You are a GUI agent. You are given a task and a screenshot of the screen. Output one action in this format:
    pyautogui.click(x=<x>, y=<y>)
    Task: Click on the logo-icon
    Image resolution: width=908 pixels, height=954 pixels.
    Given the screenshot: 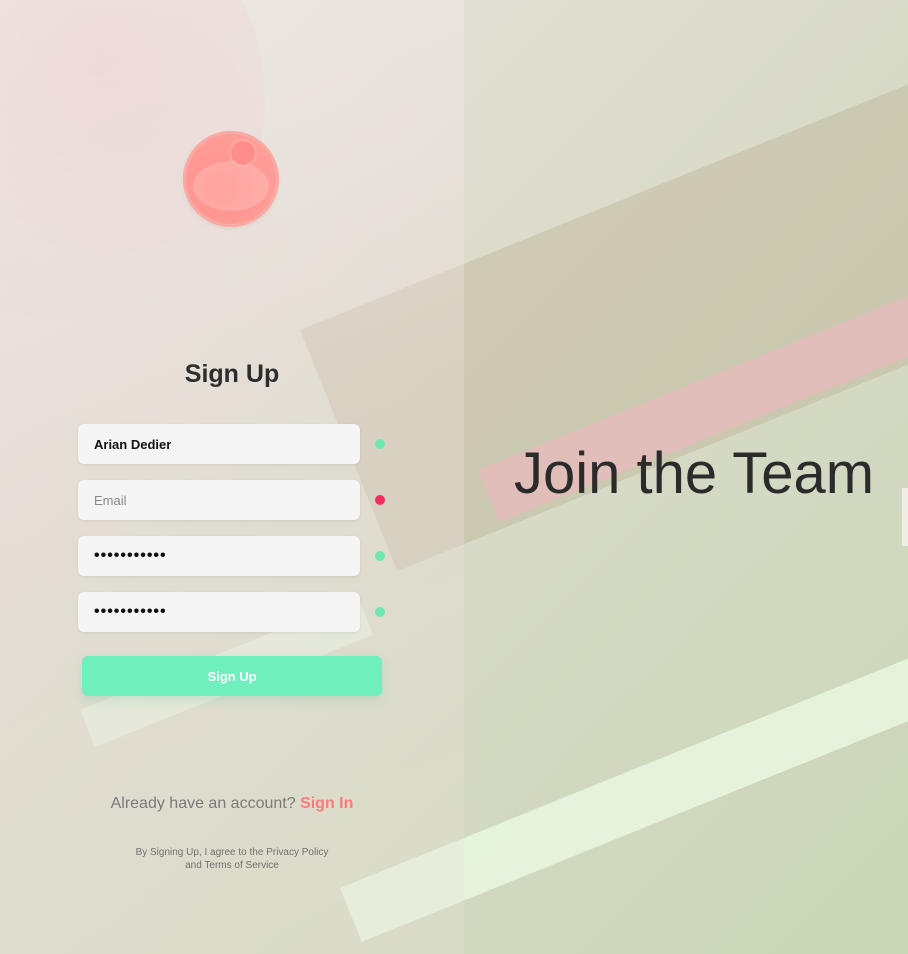 What is the action you would take?
    pyautogui.click(x=231, y=179)
    